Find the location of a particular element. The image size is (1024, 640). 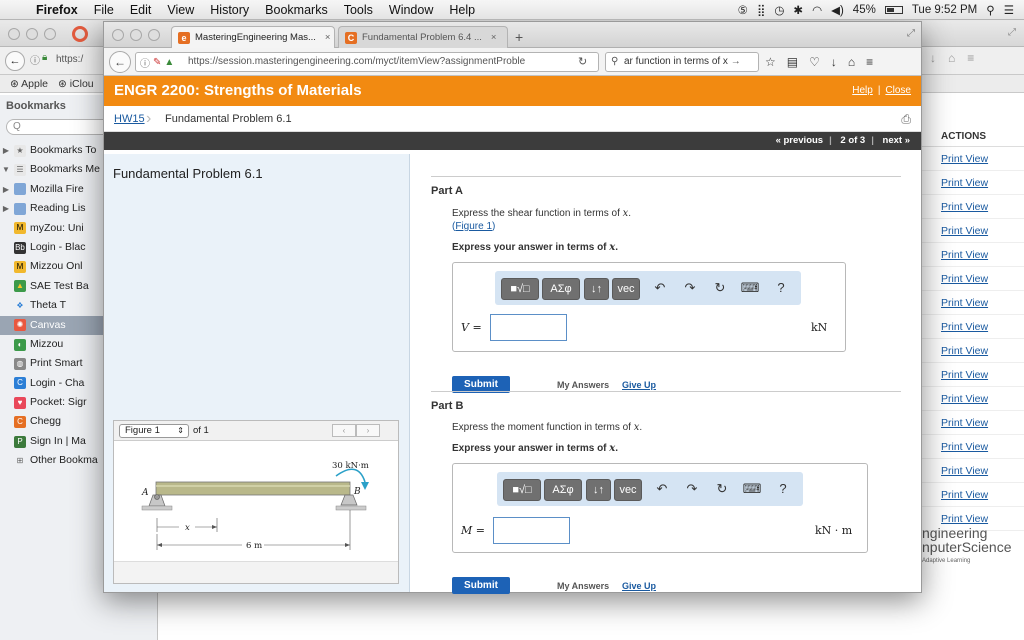

bookmark-star-icon: ☆ is located at coordinates (770, 62).